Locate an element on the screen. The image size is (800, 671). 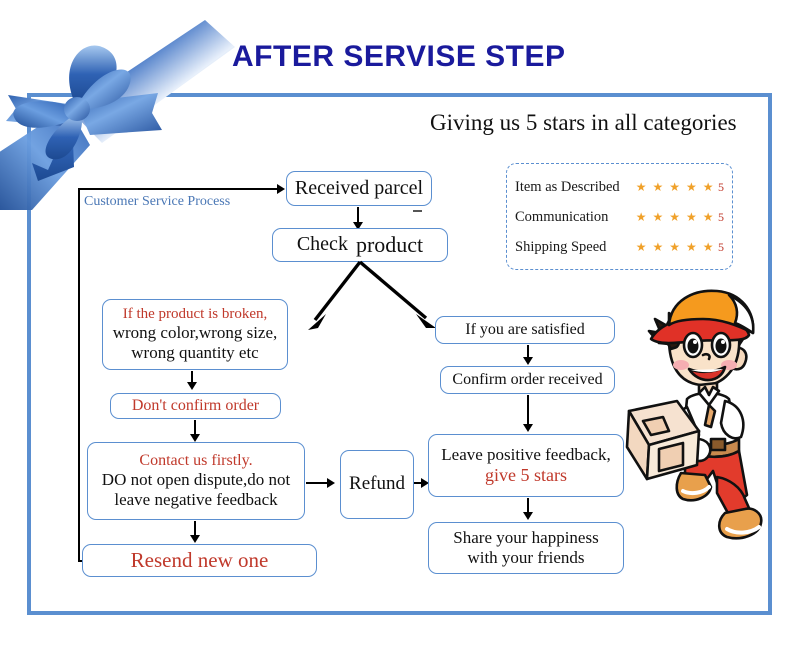
rating-label: Item as Described is located at coordinates (567, 186).